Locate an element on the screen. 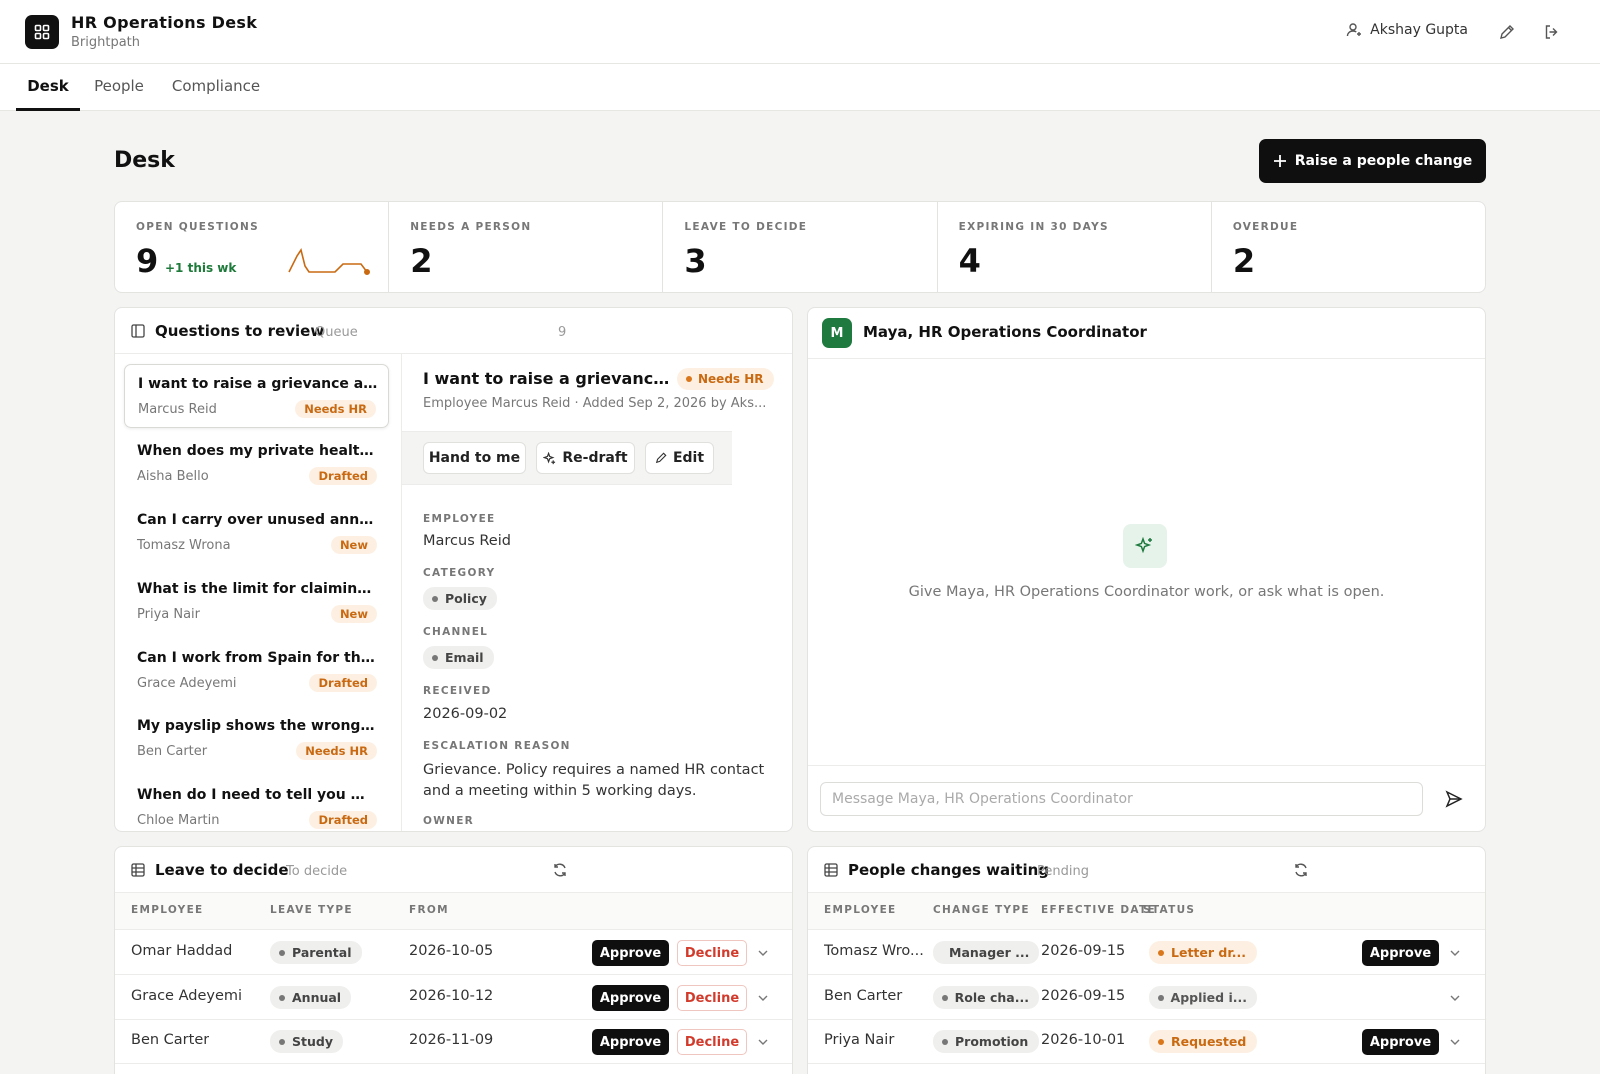 This screenshot has height=1074, width=1600. kpi-open-questions: OPEN QUESTIONS 9 +1 this wk is located at coordinates (252, 247).